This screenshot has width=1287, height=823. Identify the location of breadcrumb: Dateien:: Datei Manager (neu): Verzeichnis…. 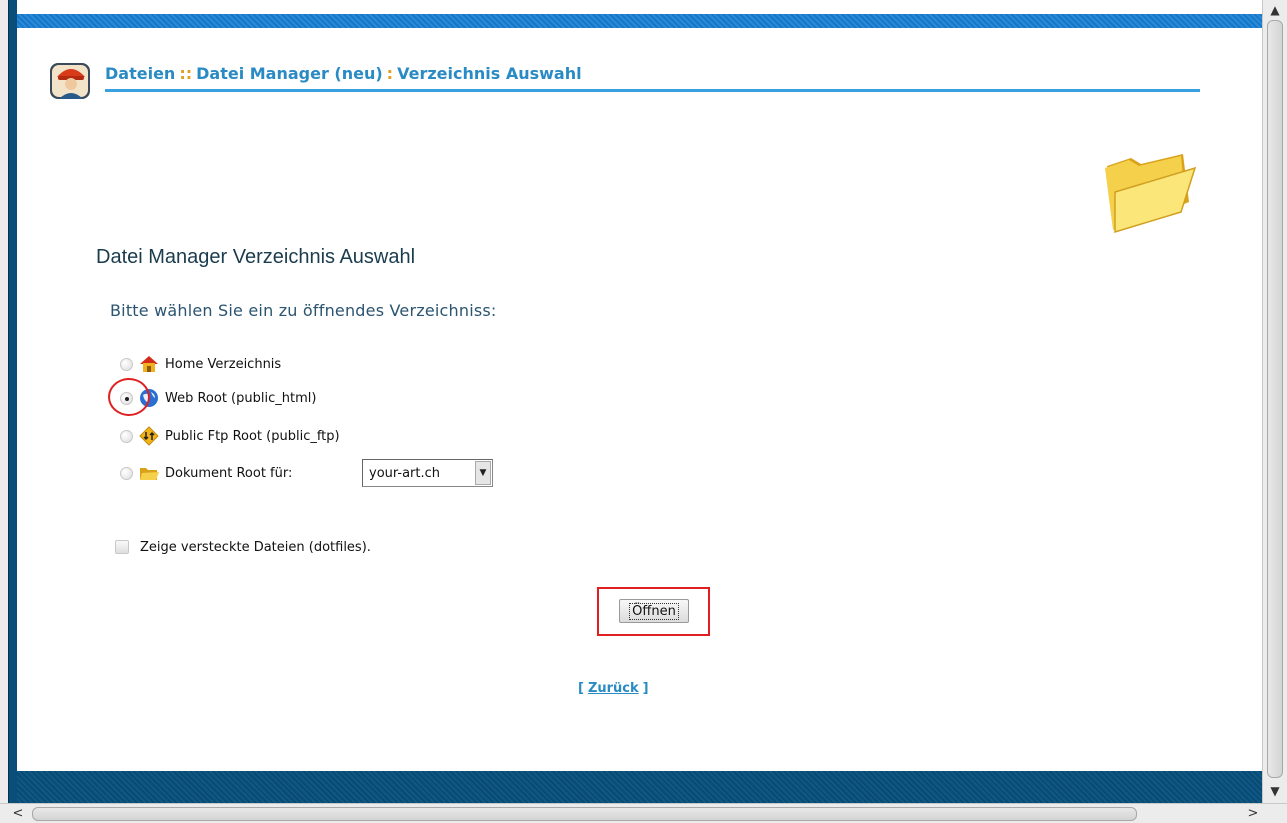
(343, 73).